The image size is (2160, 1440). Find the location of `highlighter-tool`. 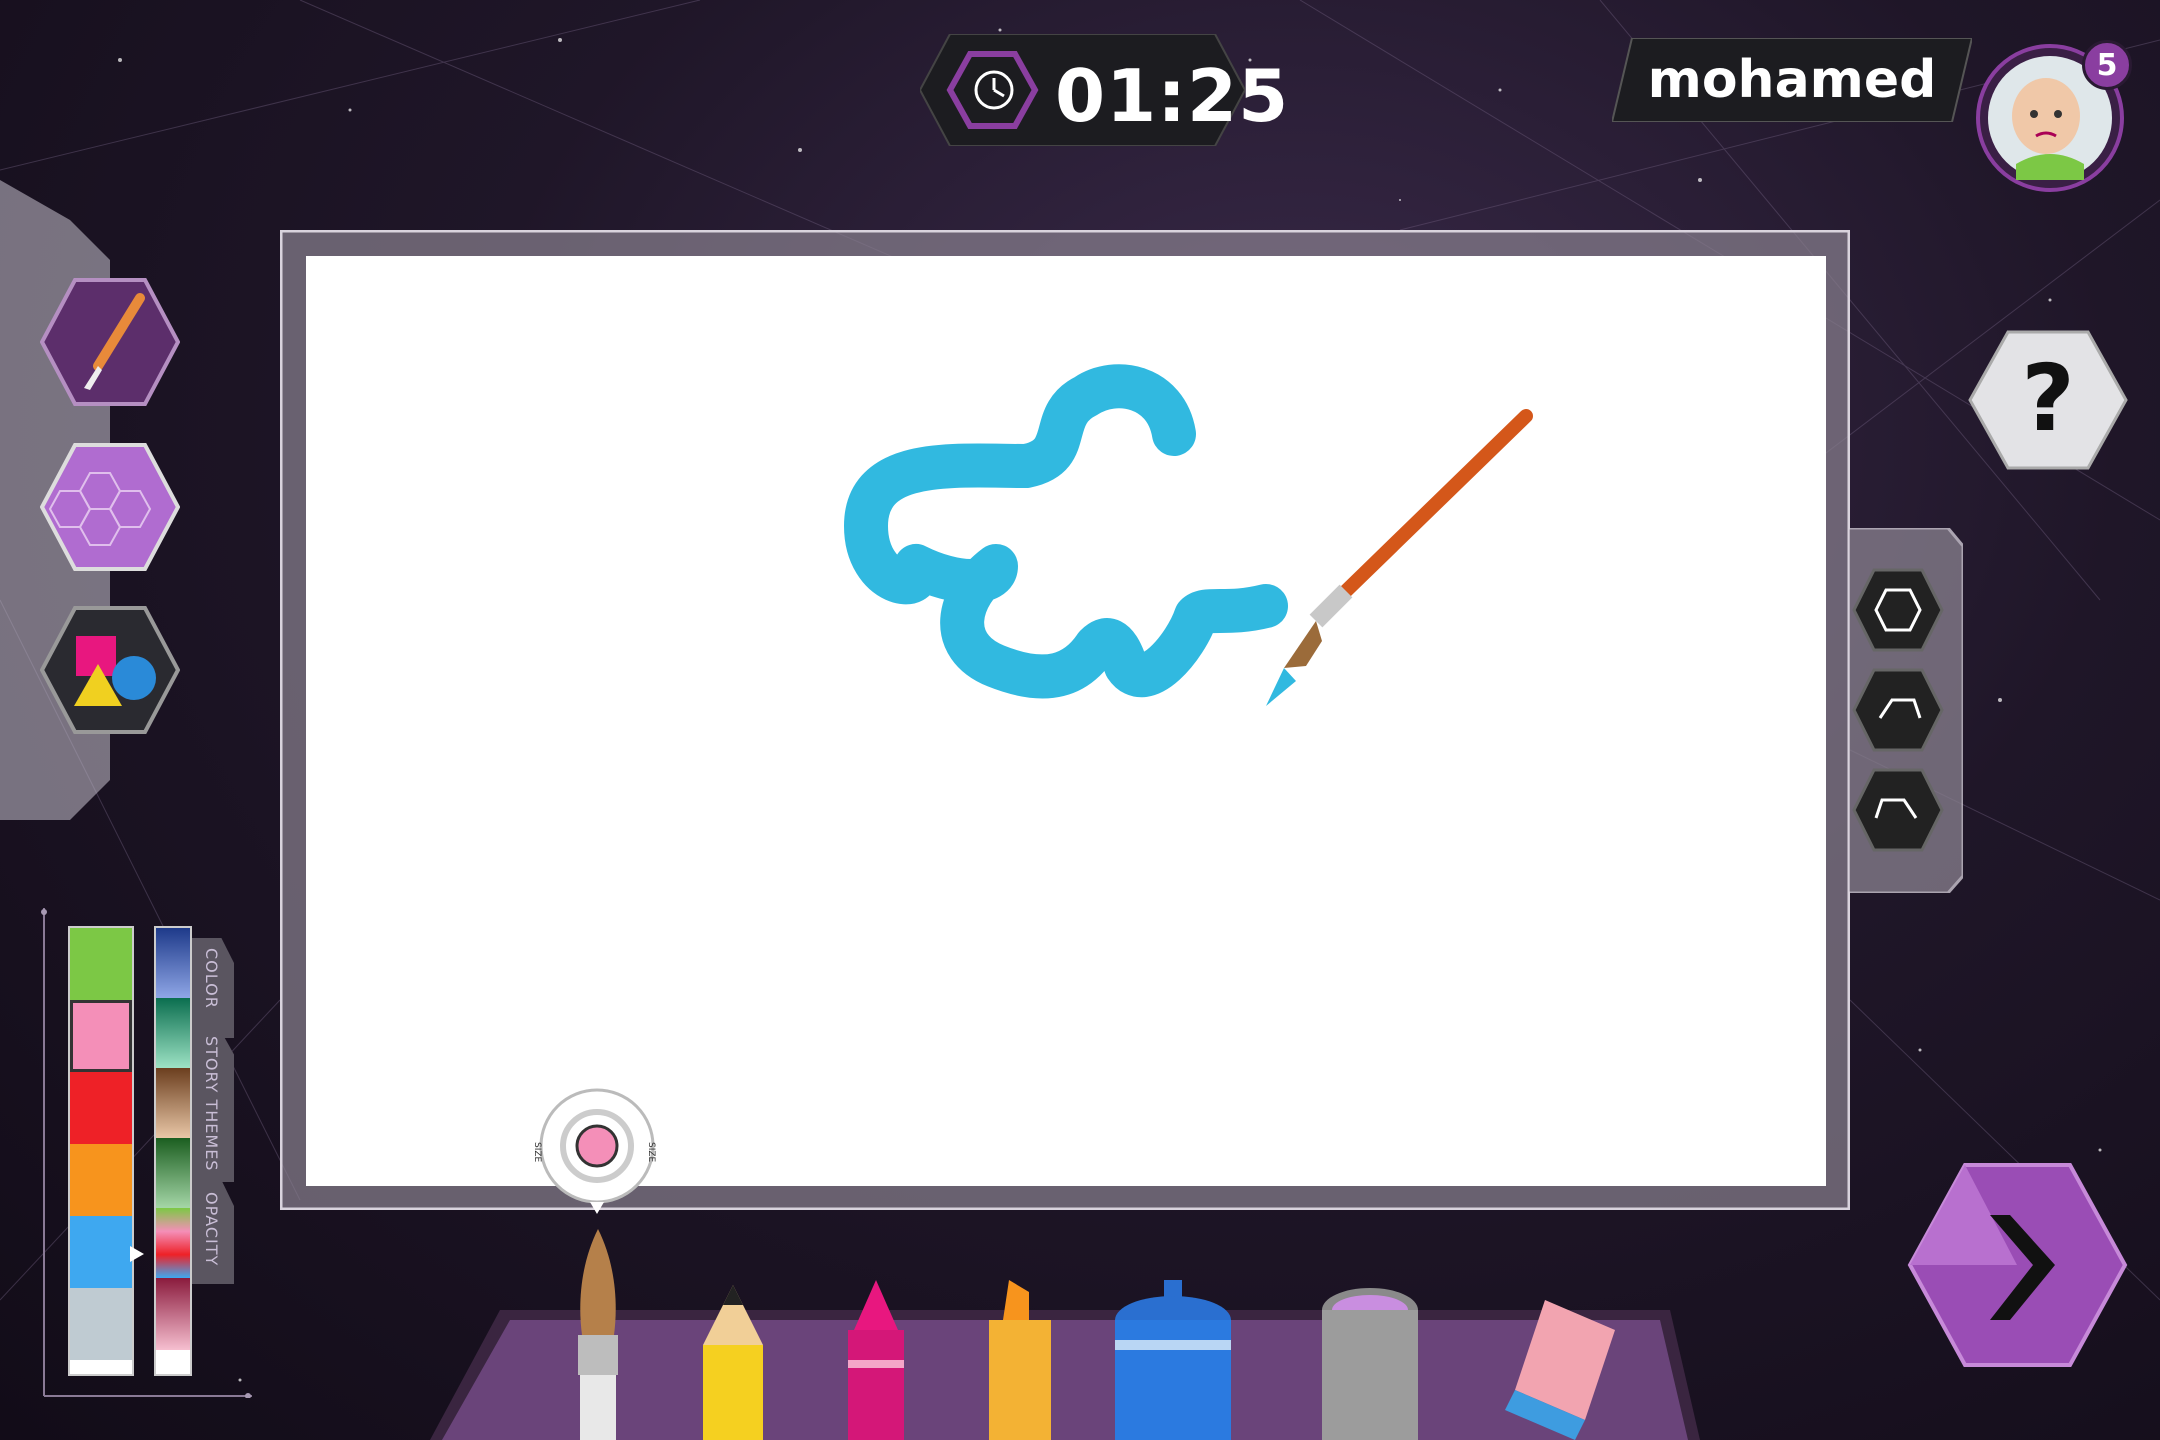

highlighter-tool is located at coordinates (1020, 1360).